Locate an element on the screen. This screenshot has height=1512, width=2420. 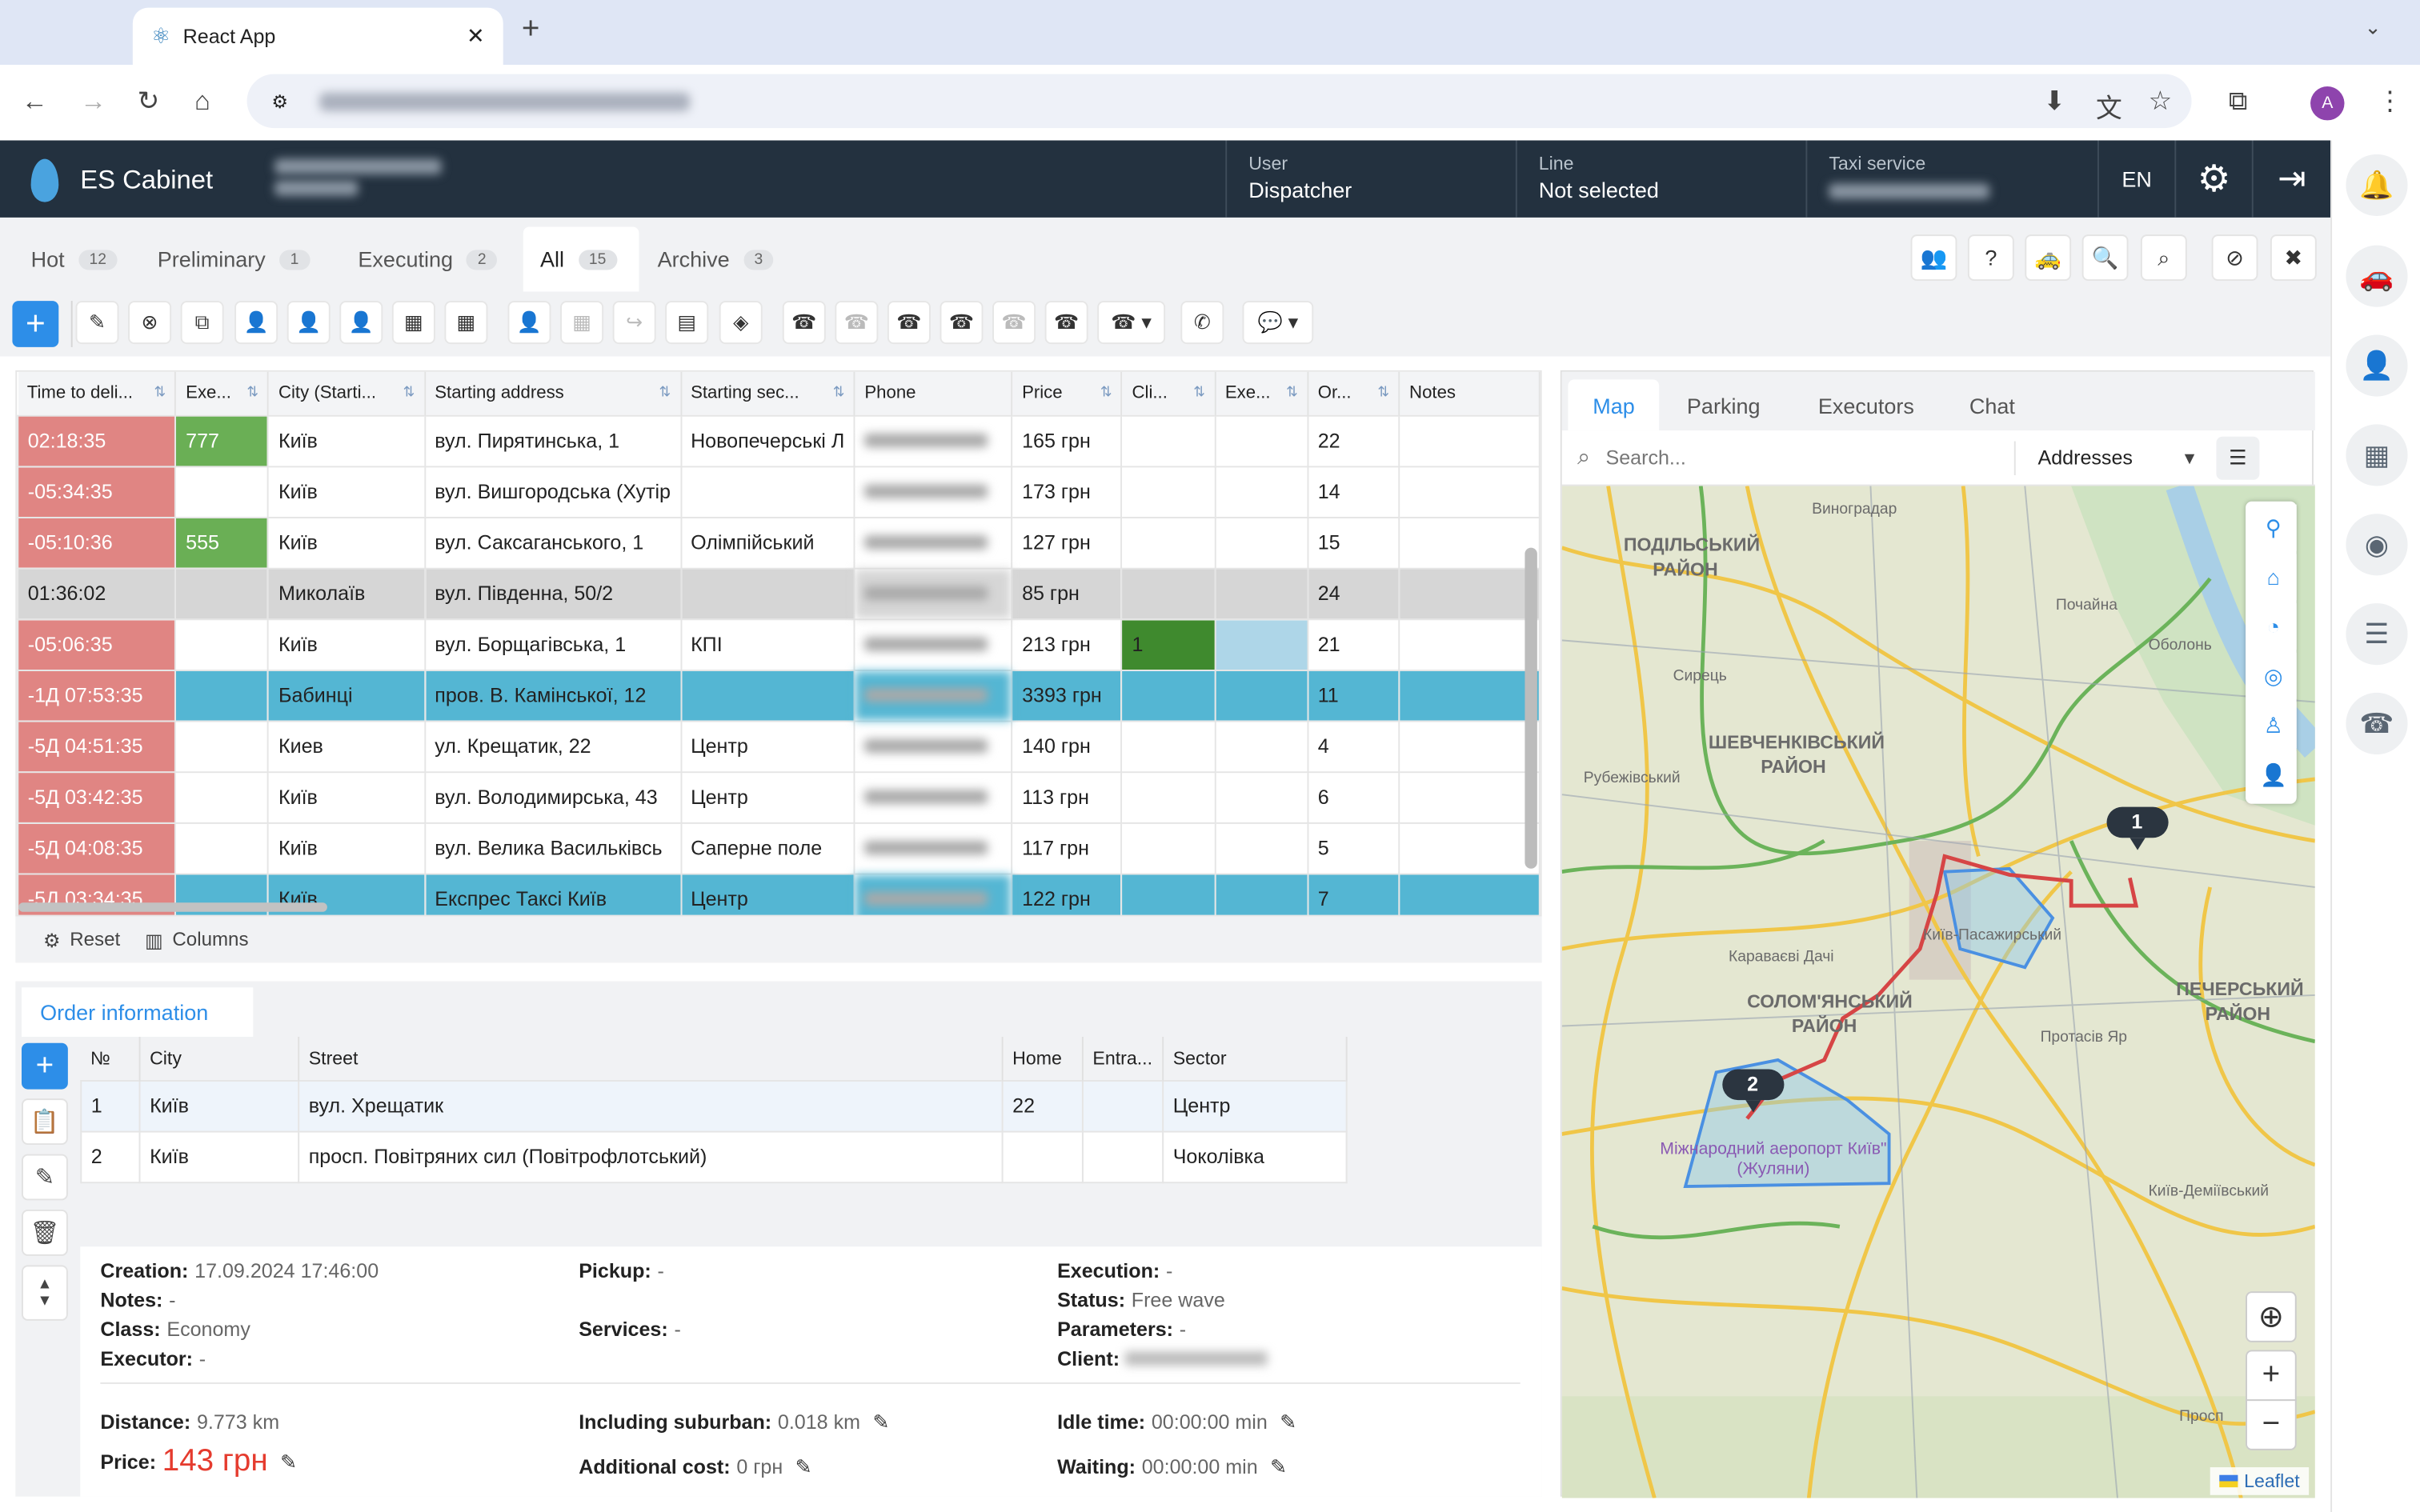
browser-tab: ⚛ React App ✕ is located at coordinates (317, 36).